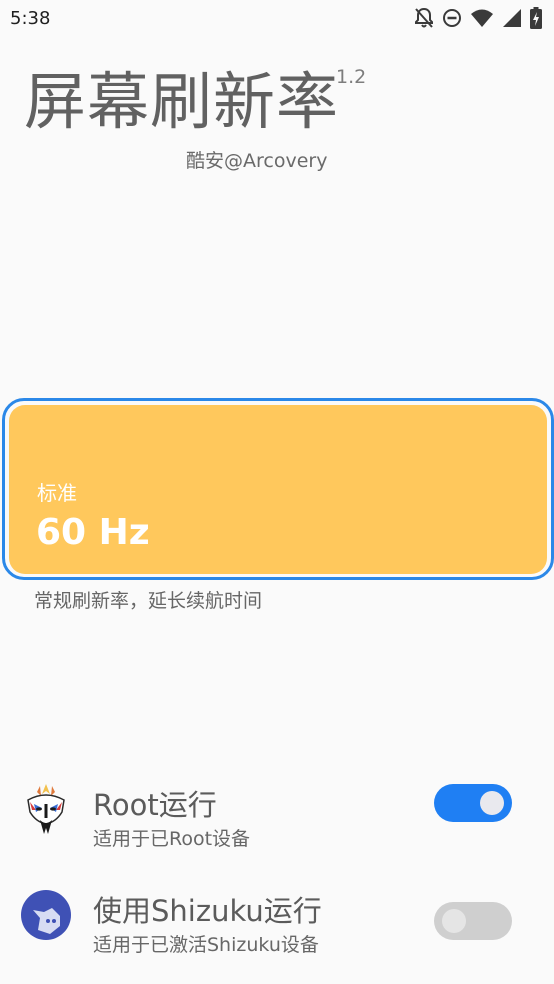 The image size is (554, 984). I want to click on signal-icon, so click(512, 18).